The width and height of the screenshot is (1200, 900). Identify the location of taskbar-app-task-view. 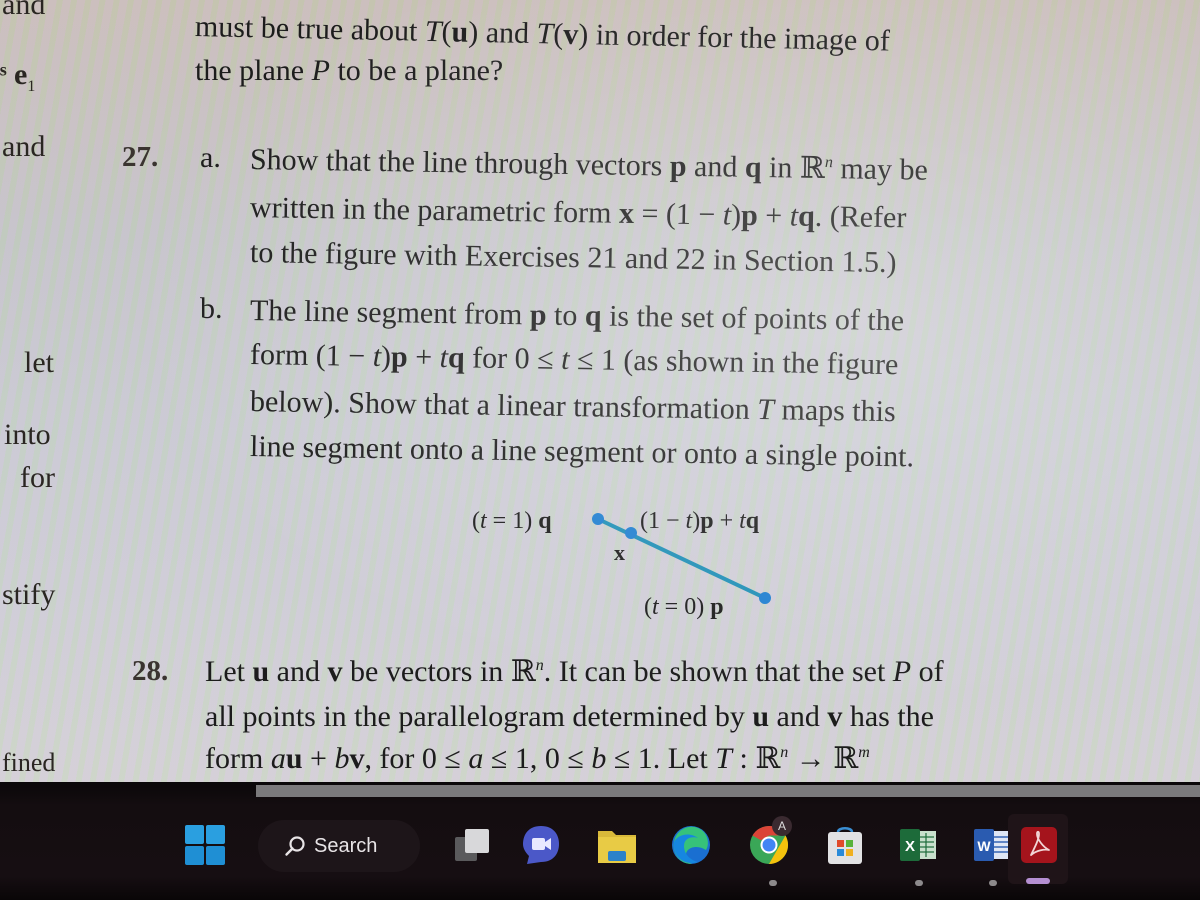
(473, 845).